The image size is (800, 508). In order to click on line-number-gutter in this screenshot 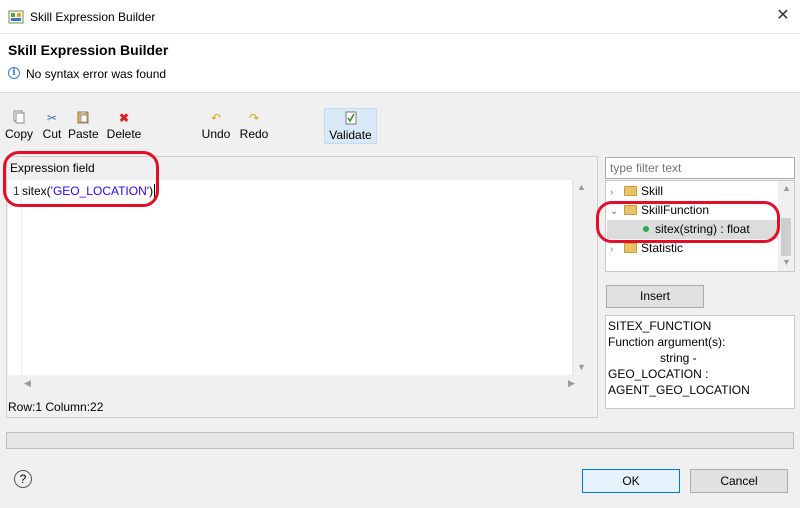, I will do `click(15, 277)`.